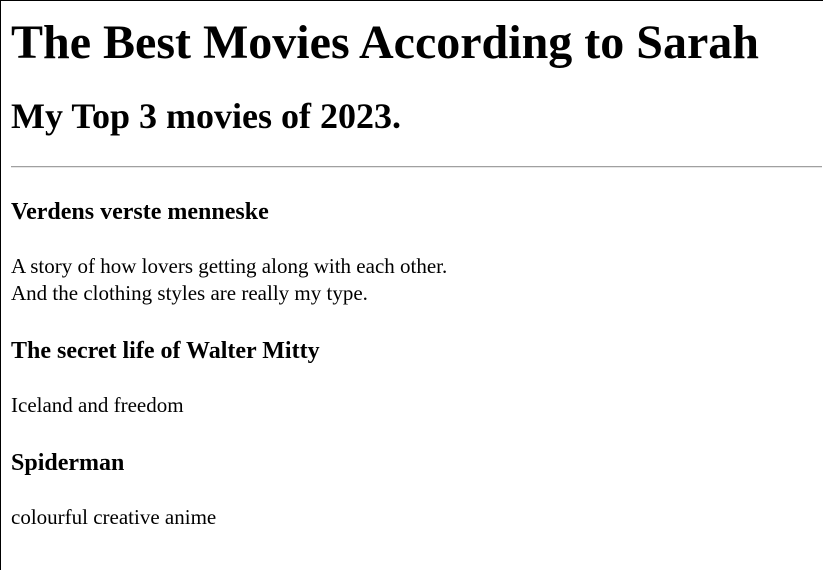  What do you see at coordinates (97, 405) in the screenshot?
I see `movie-description-2-line-1: Iceland and freedom` at bounding box center [97, 405].